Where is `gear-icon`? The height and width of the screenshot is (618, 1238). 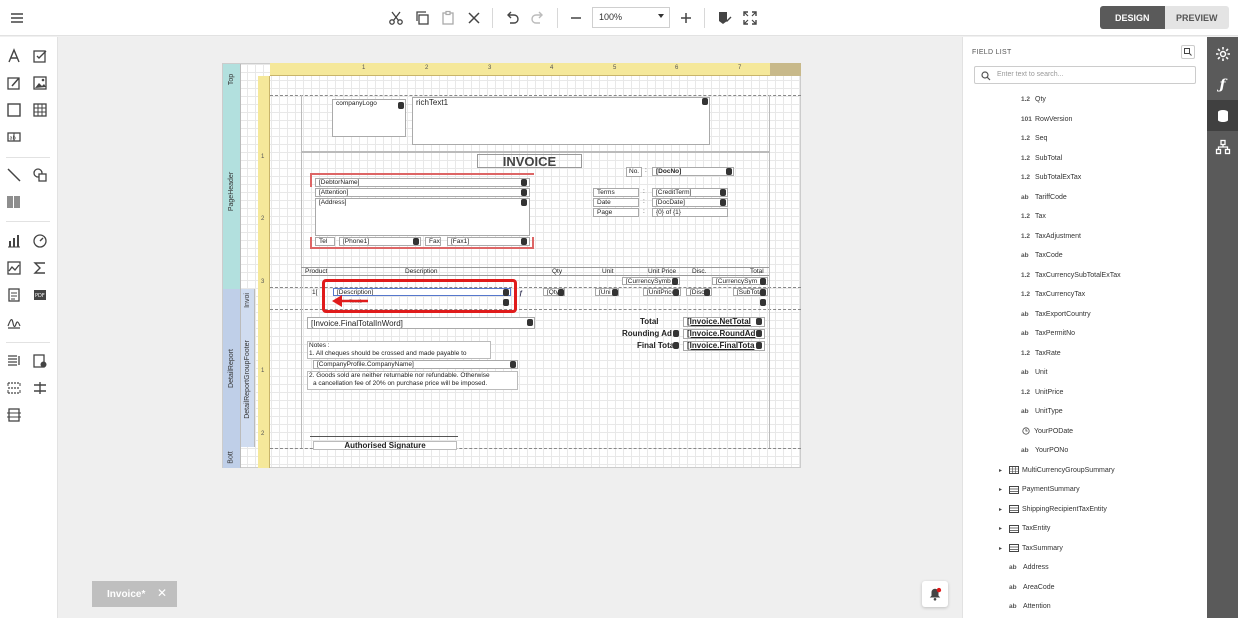 gear-icon is located at coordinates (1222, 53).